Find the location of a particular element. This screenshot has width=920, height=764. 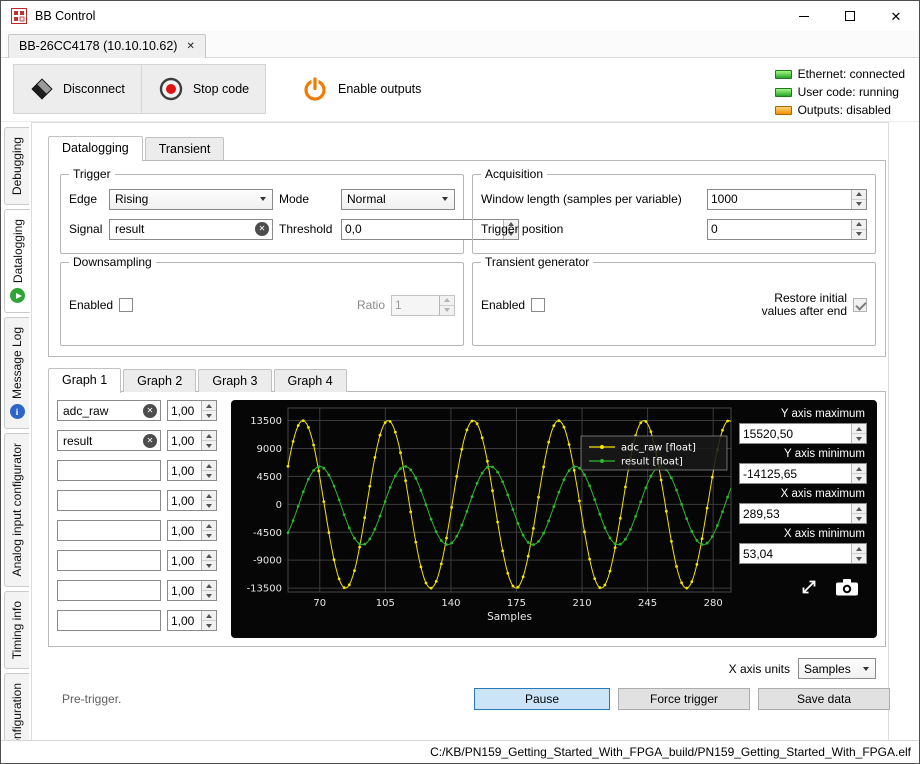

sidebar-item-datalogging: Datalogging is located at coordinates (17, 261).